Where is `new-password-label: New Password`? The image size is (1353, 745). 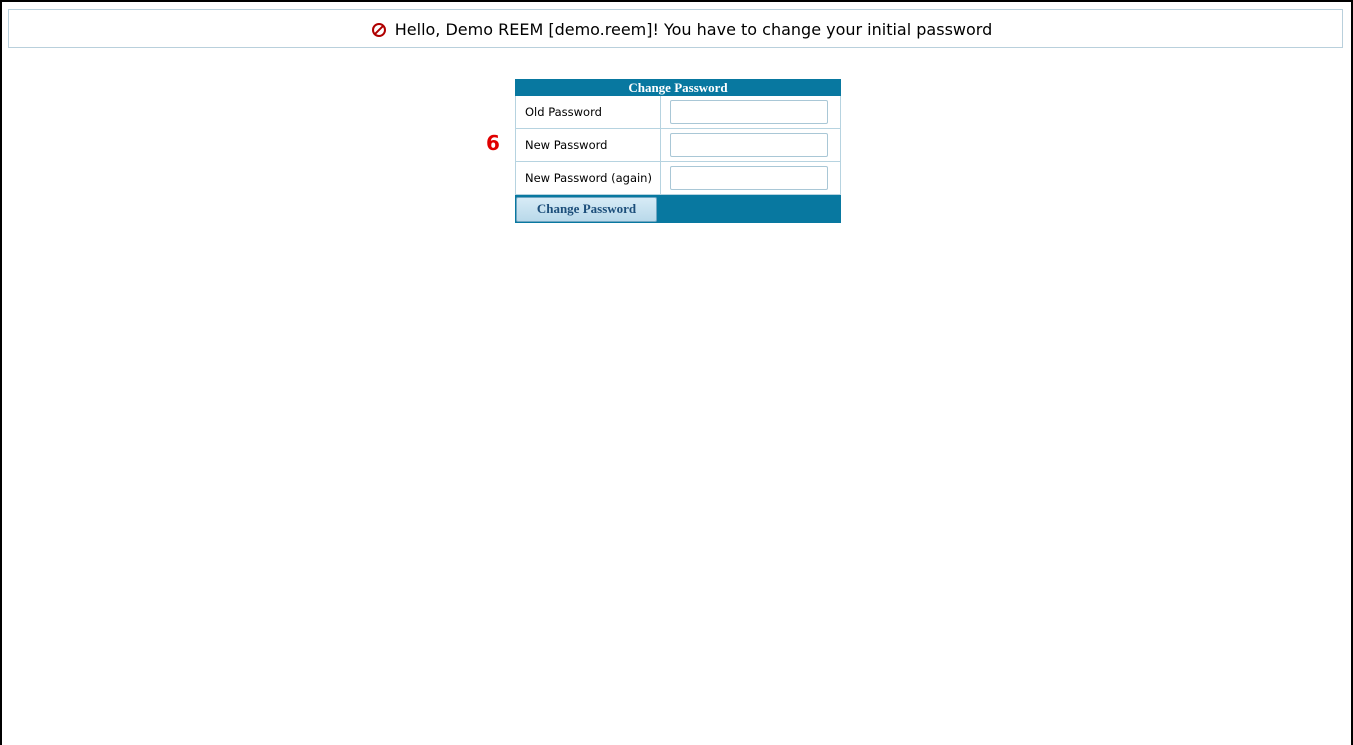 new-password-label: New Password is located at coordinates (588, 145).